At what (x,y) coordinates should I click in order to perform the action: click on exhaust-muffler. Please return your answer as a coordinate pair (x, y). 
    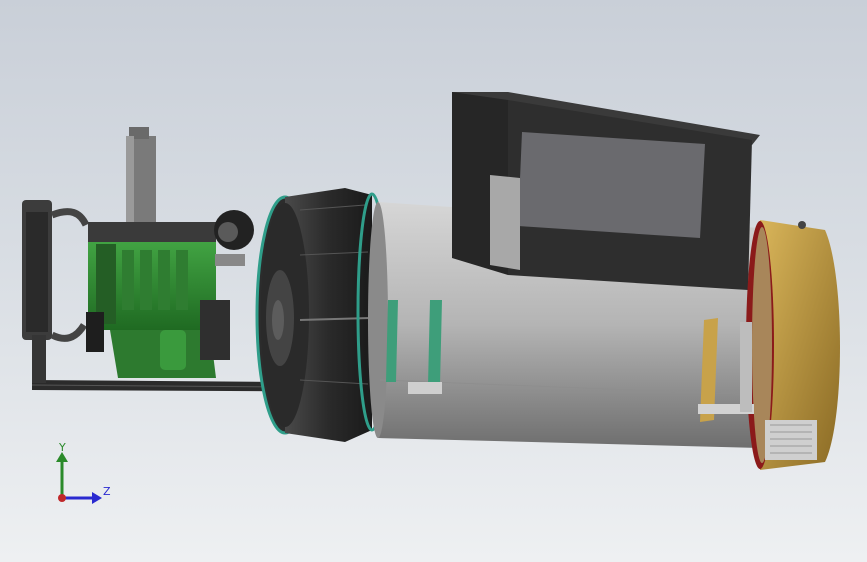
    Looking at the image, I should click on (141, 181).